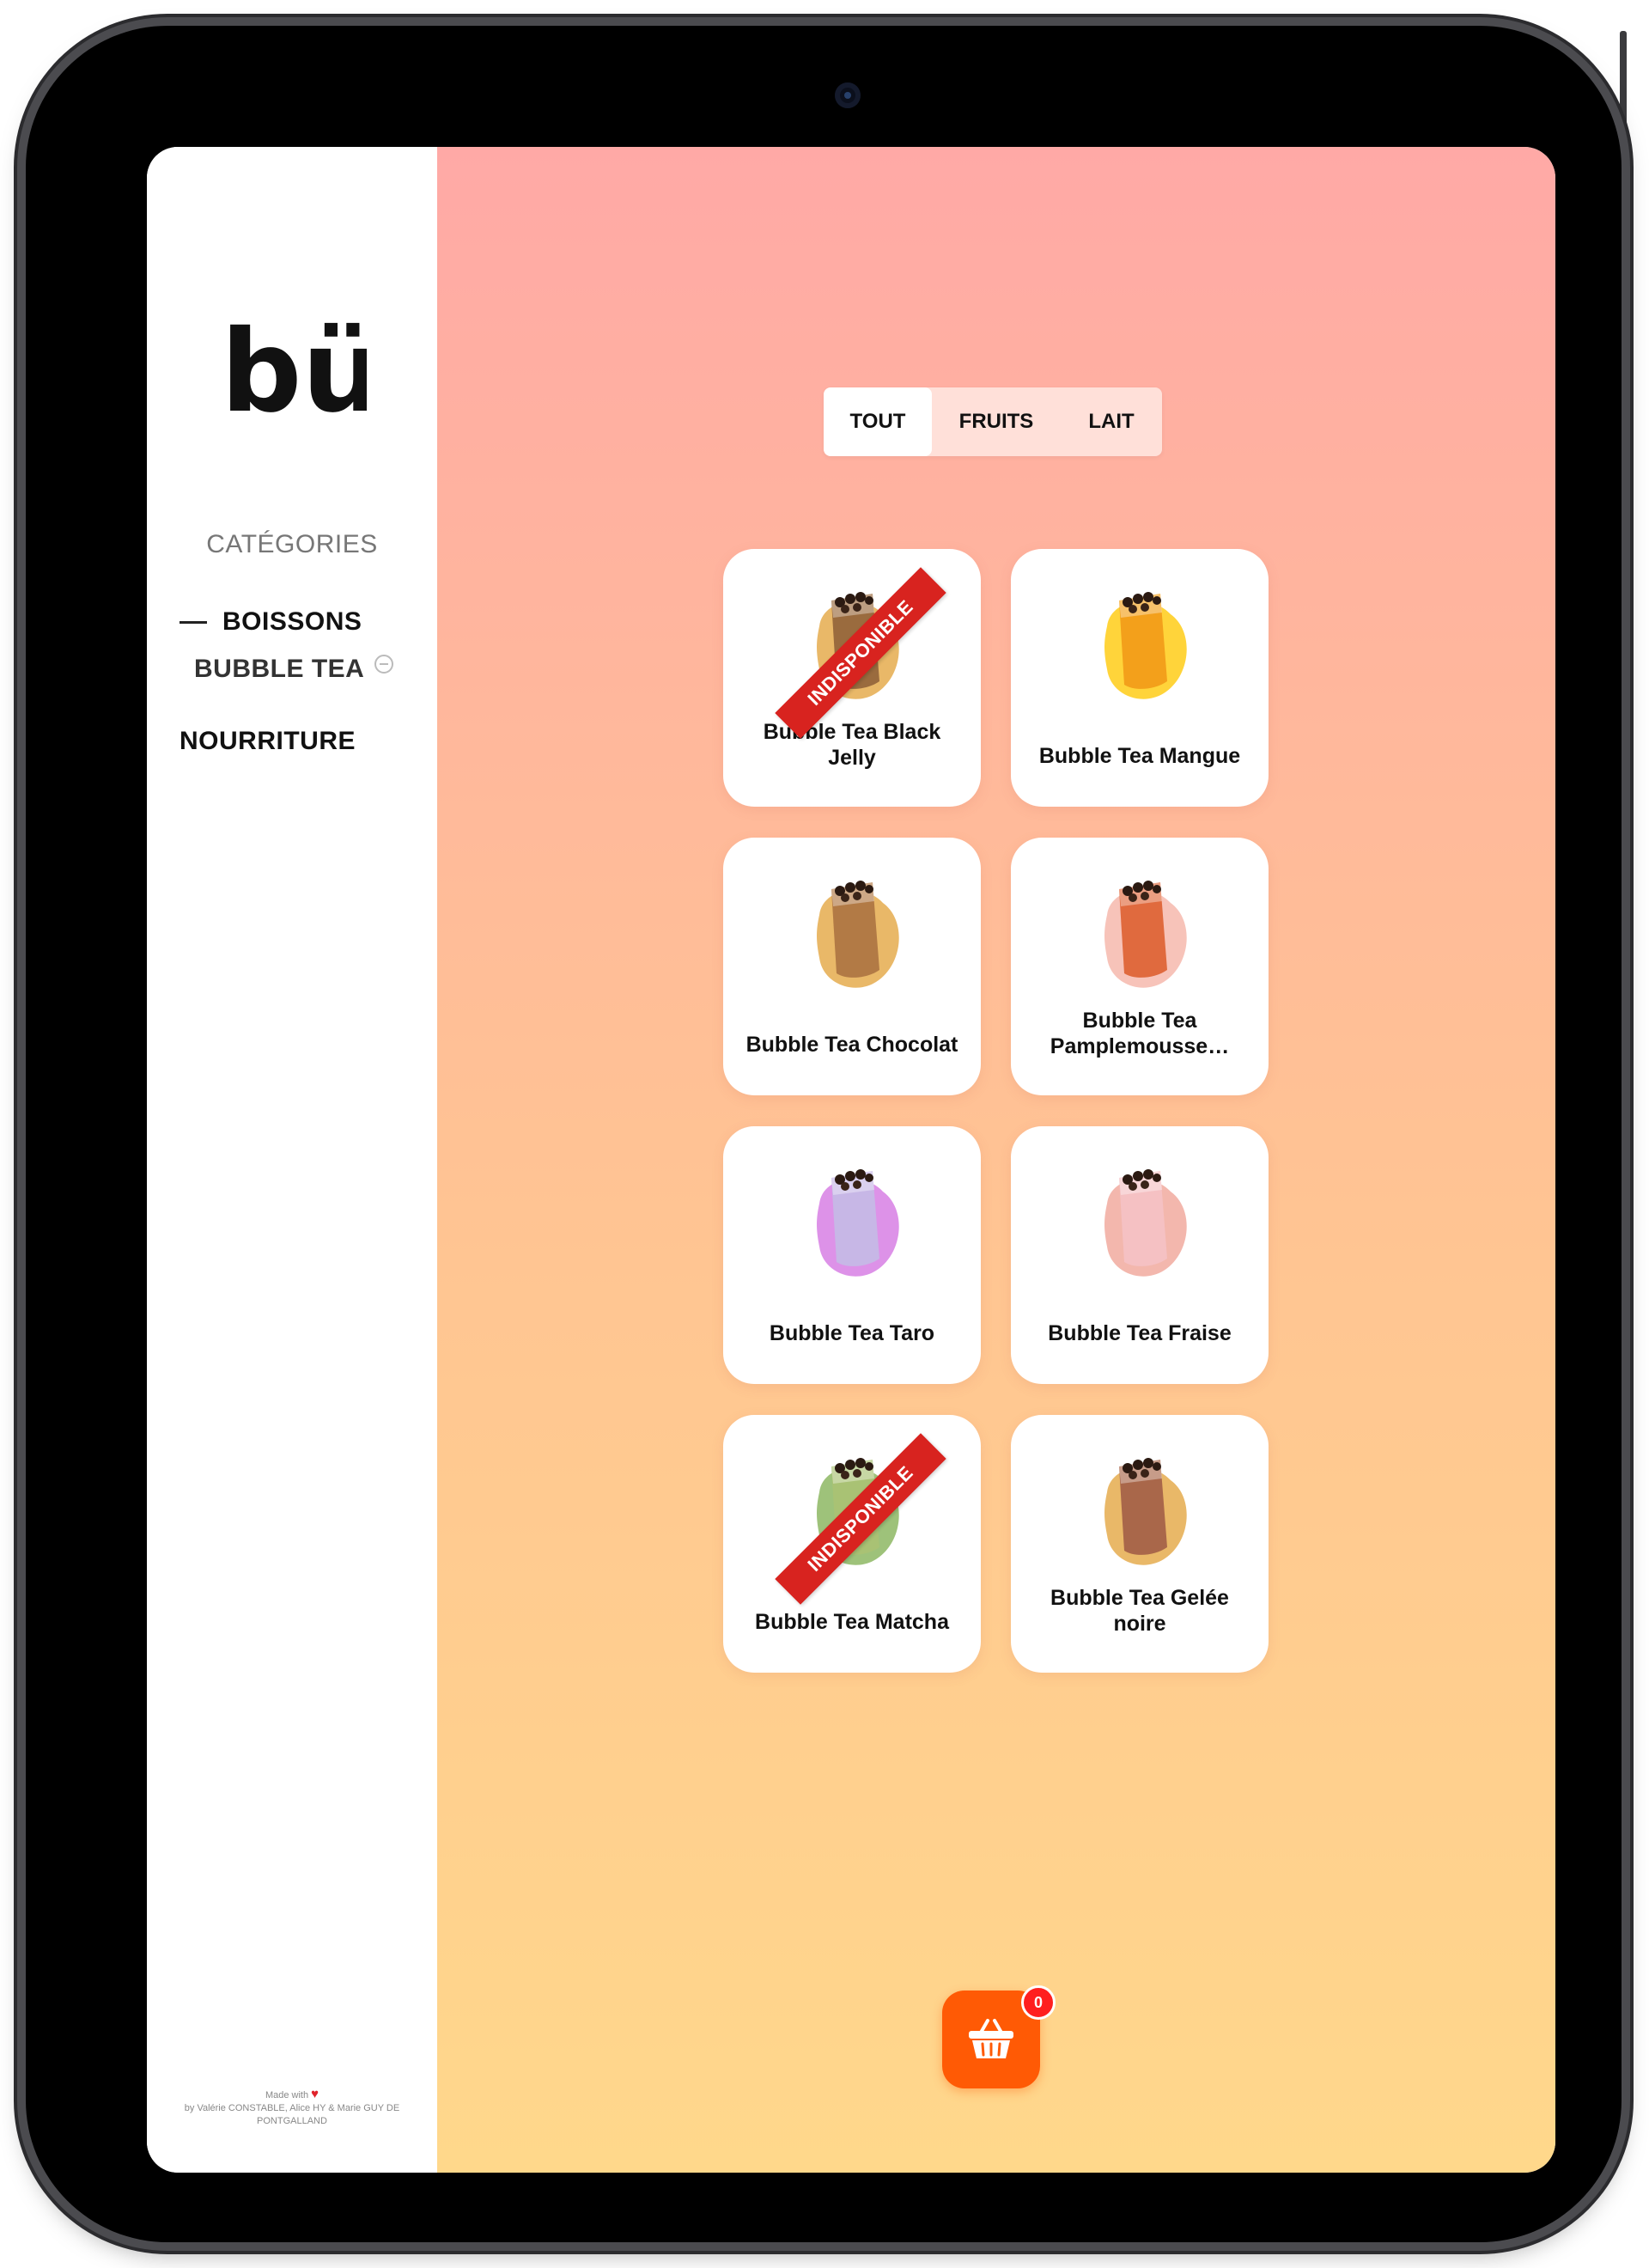 The width and height of the screenshot is (1649, 2268). I want to click on front-camera, so click(848, 95).